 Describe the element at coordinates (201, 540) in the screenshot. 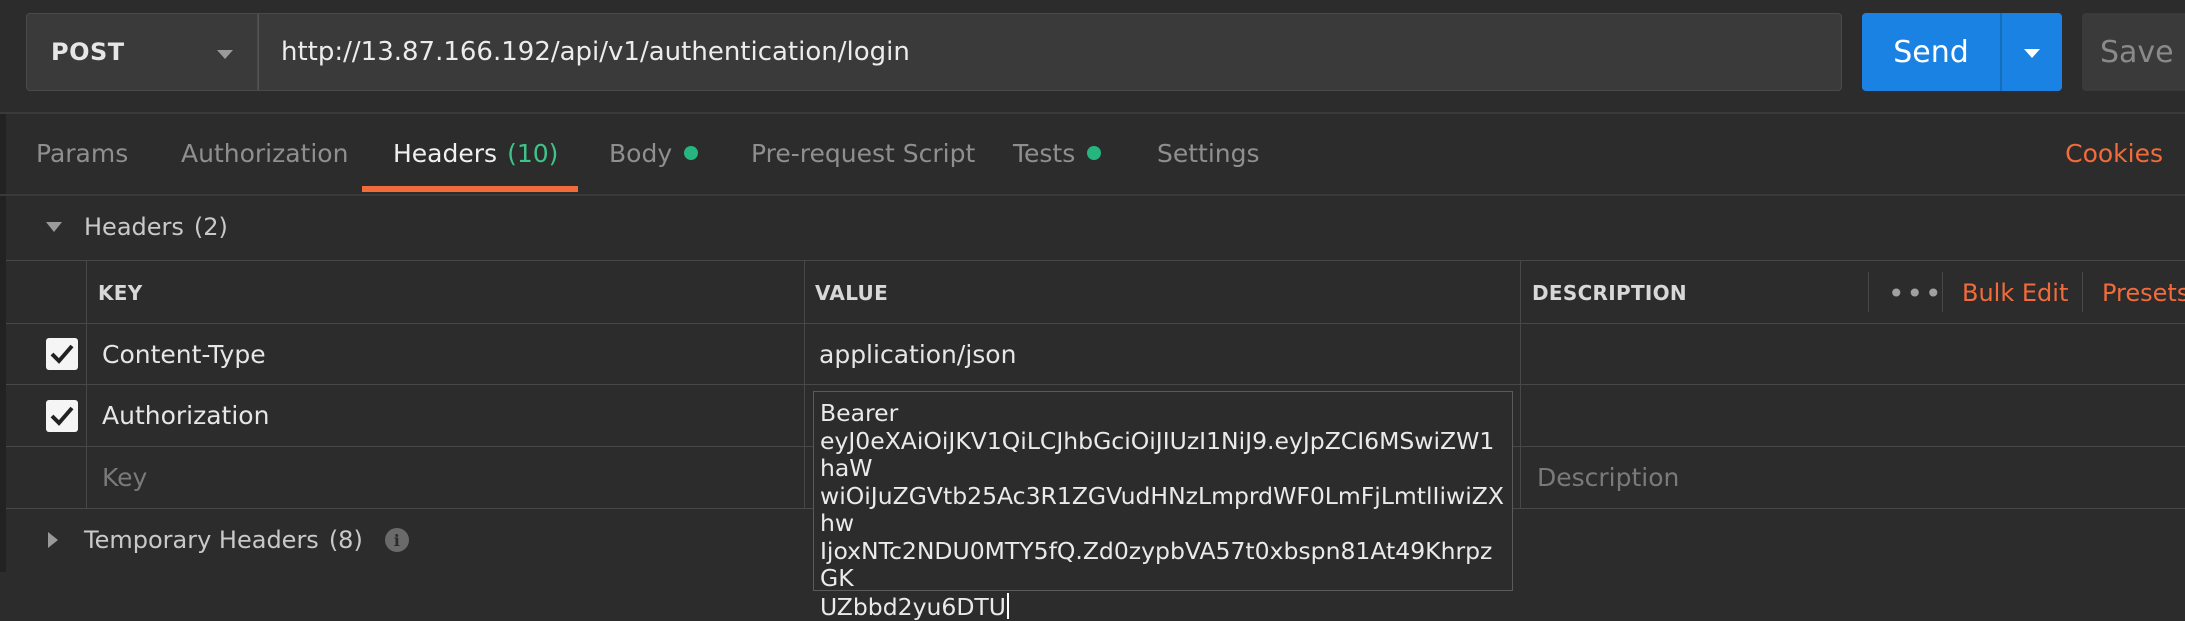

I see `section-title: Temporary Headers` at that location.